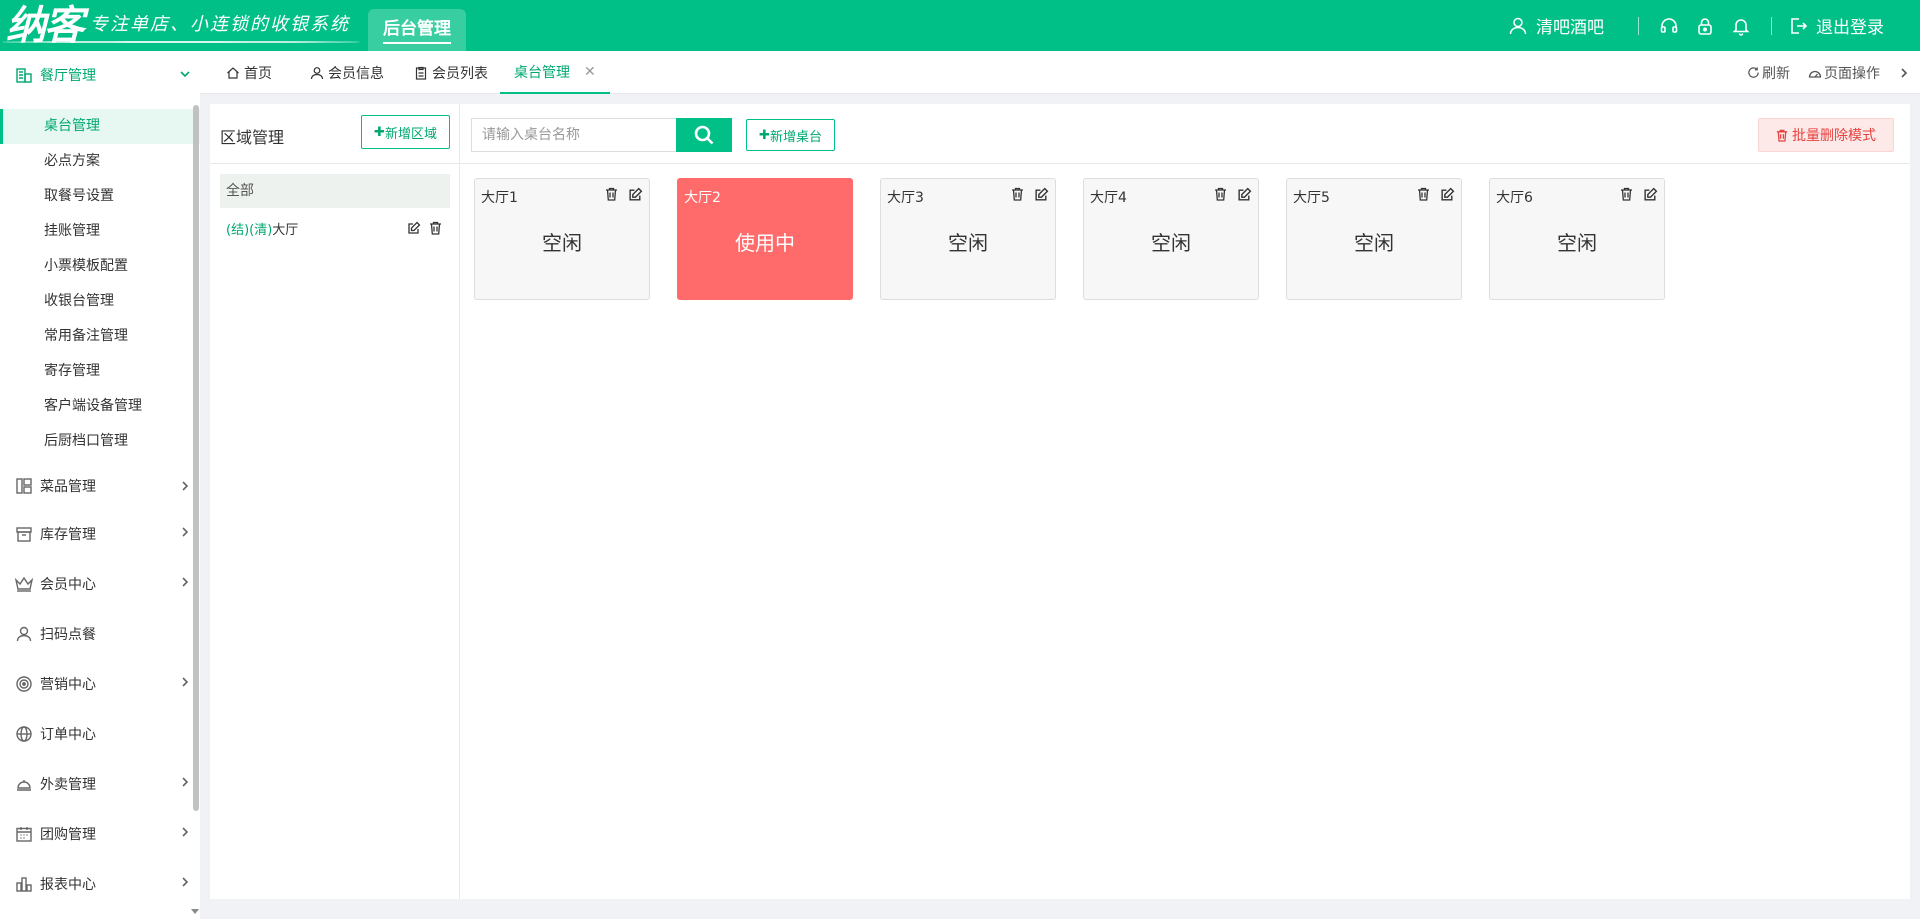  What do you see at coordinates (100, 834) in the screenshot?
I see `sidebar-group-groupbuy: 团购管理` at bounding box center [100, 834].